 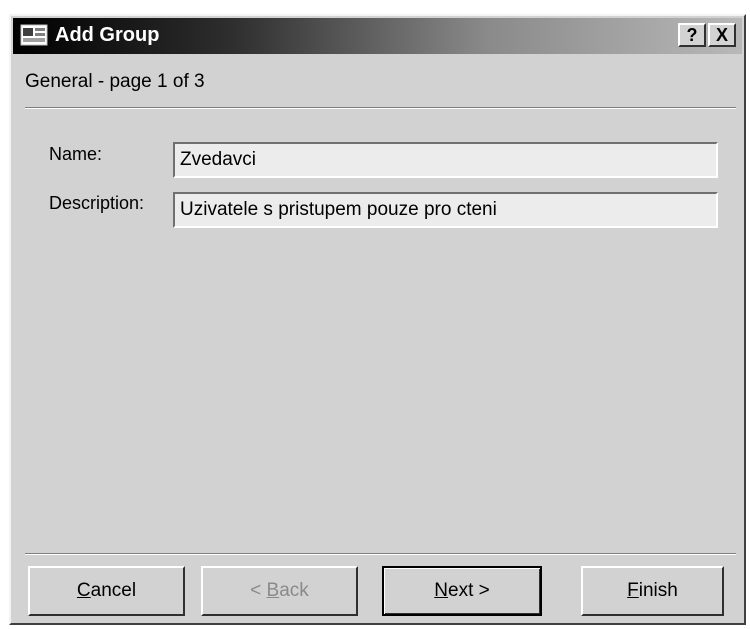 What do you see at coordinates (113, 590) in the screenshot?
I see `cancel-label: ancel` at bounding box center [113, 590].